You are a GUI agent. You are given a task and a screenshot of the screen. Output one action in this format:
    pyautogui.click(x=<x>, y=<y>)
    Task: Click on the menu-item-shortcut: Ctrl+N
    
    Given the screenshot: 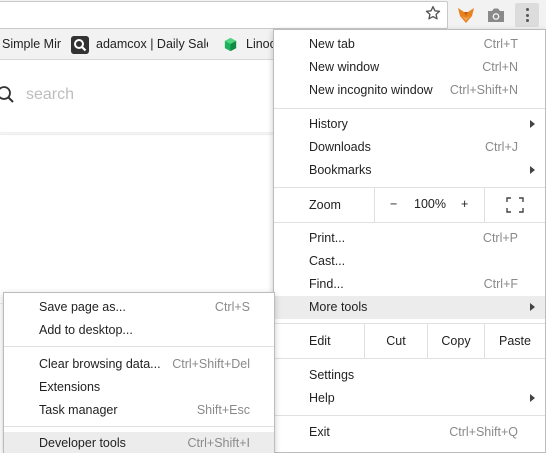 What is the action you would take?
    pyautogui.click(x=500, y=67)
    